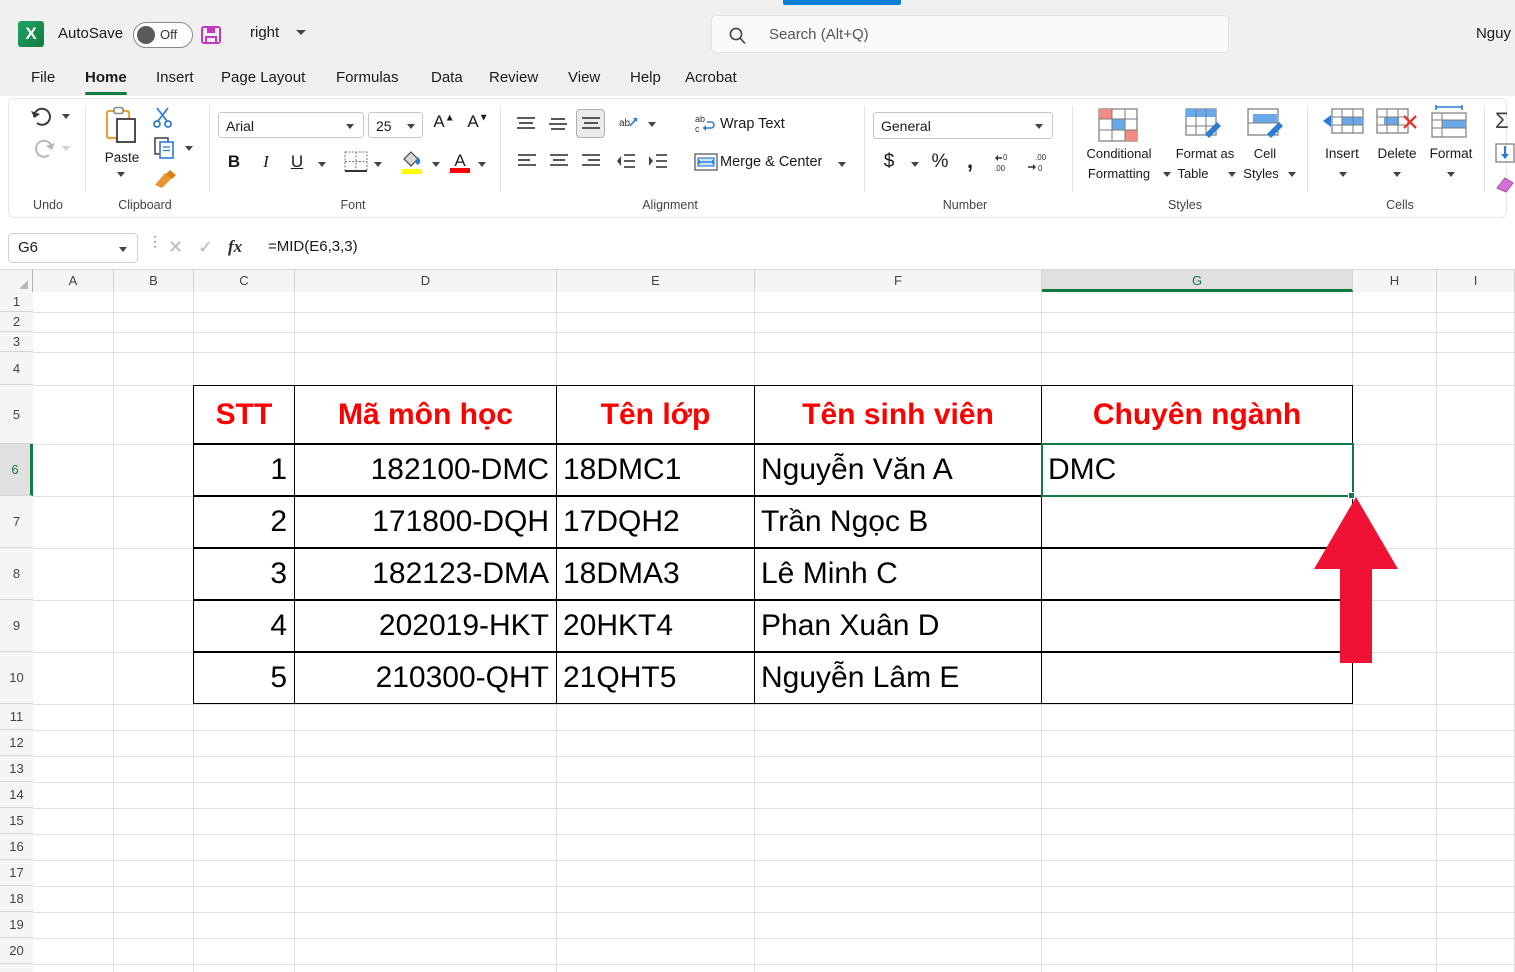 Image resolution: width=1515 pixels, height=972 pixels. I want to click on table-header-ten-sinh-vien: Tên sinh viên, so click(898, 414).